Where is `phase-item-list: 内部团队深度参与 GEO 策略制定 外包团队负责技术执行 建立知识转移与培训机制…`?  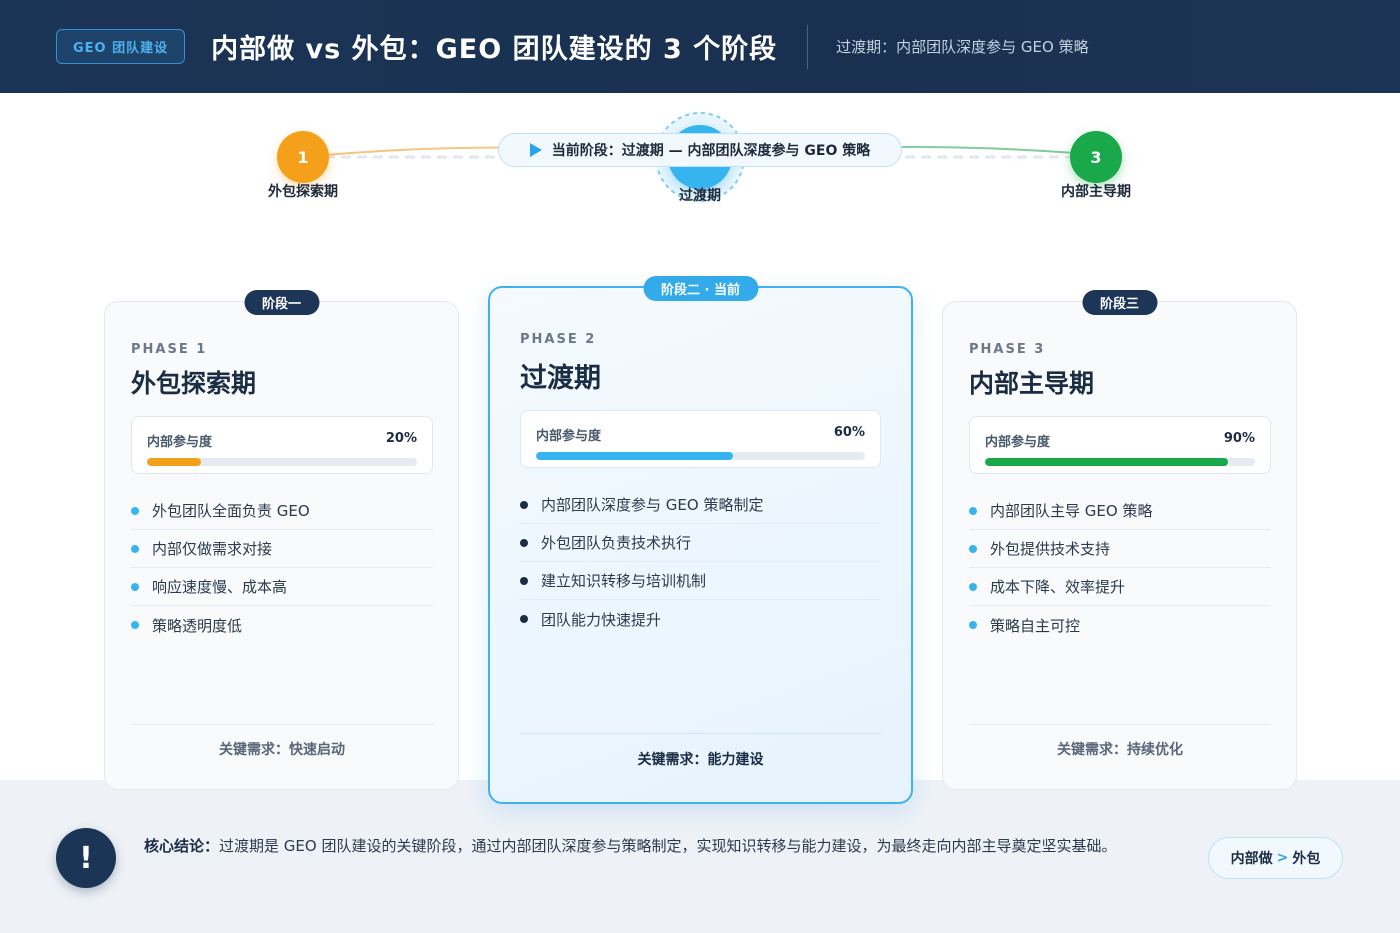
phase-item-list: 内部团队深度参与 GEO 策略制定 外包团队负责技术执行 建立知识转移与培训机制… is located at coordinates (700, 562).